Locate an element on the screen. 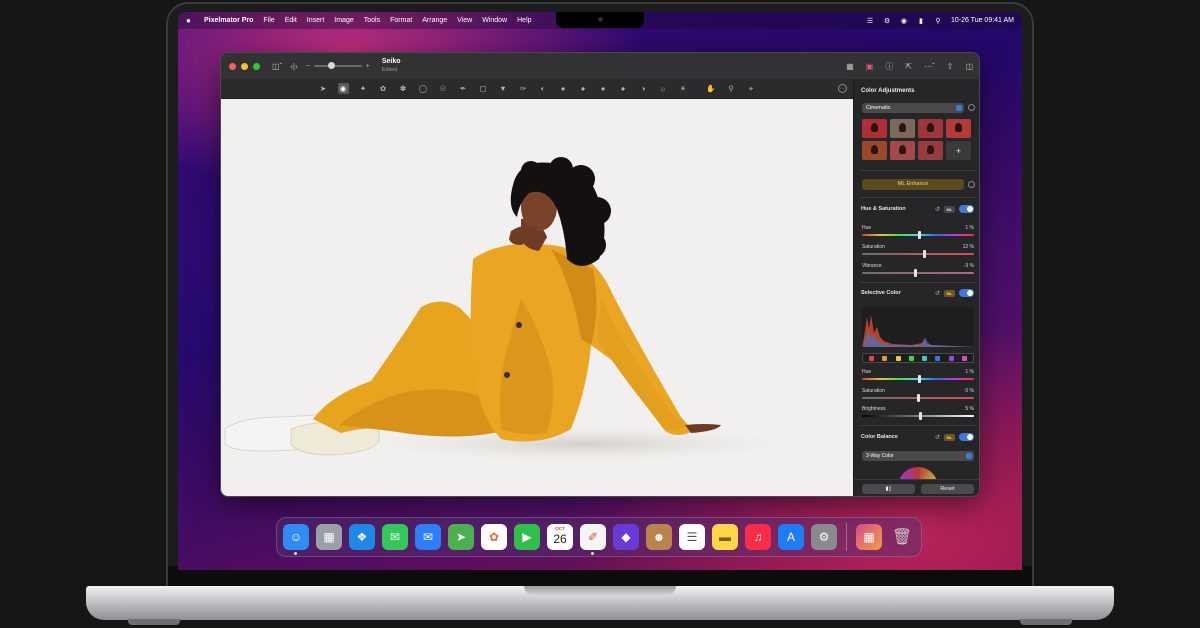  close-button is located at coordinates (232, 66).